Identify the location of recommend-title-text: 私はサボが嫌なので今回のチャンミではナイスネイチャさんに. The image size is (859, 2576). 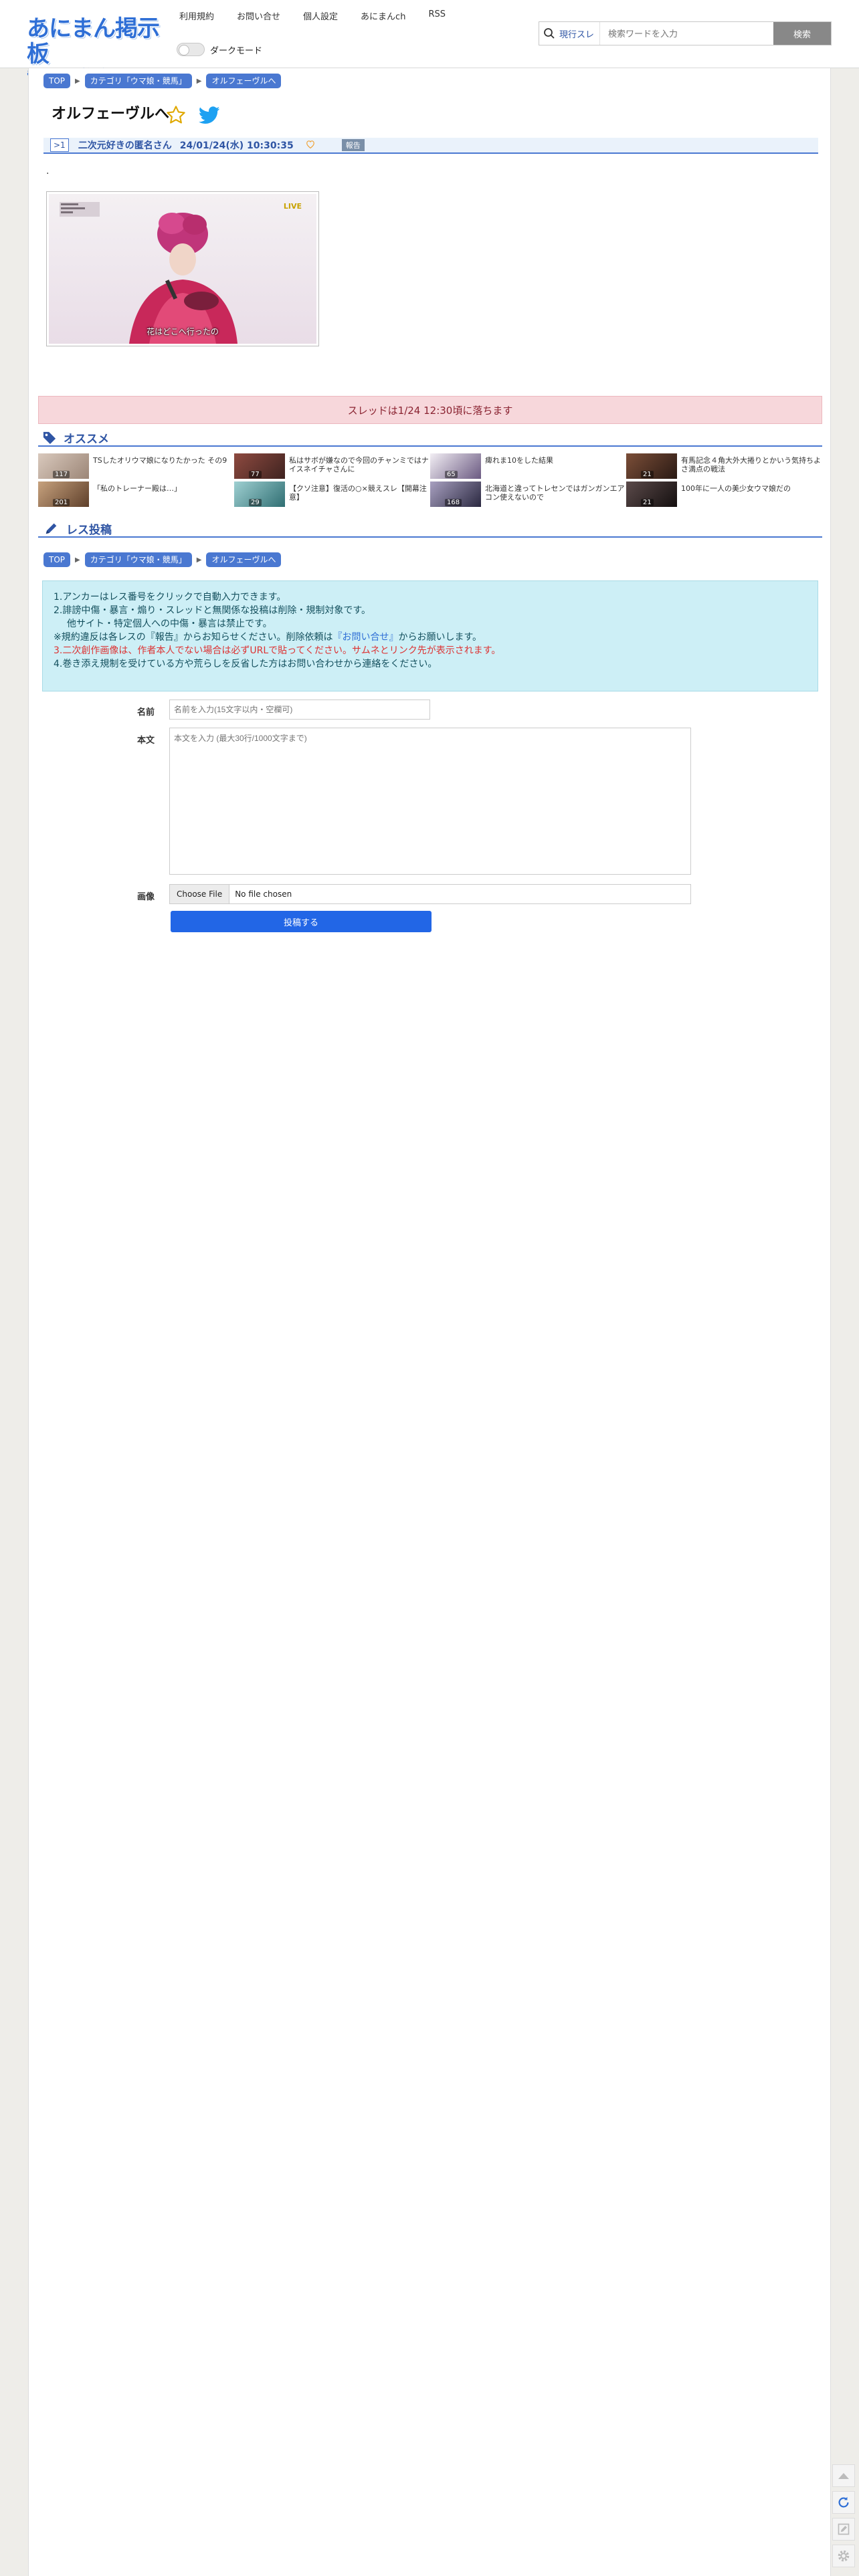
(359, 465).